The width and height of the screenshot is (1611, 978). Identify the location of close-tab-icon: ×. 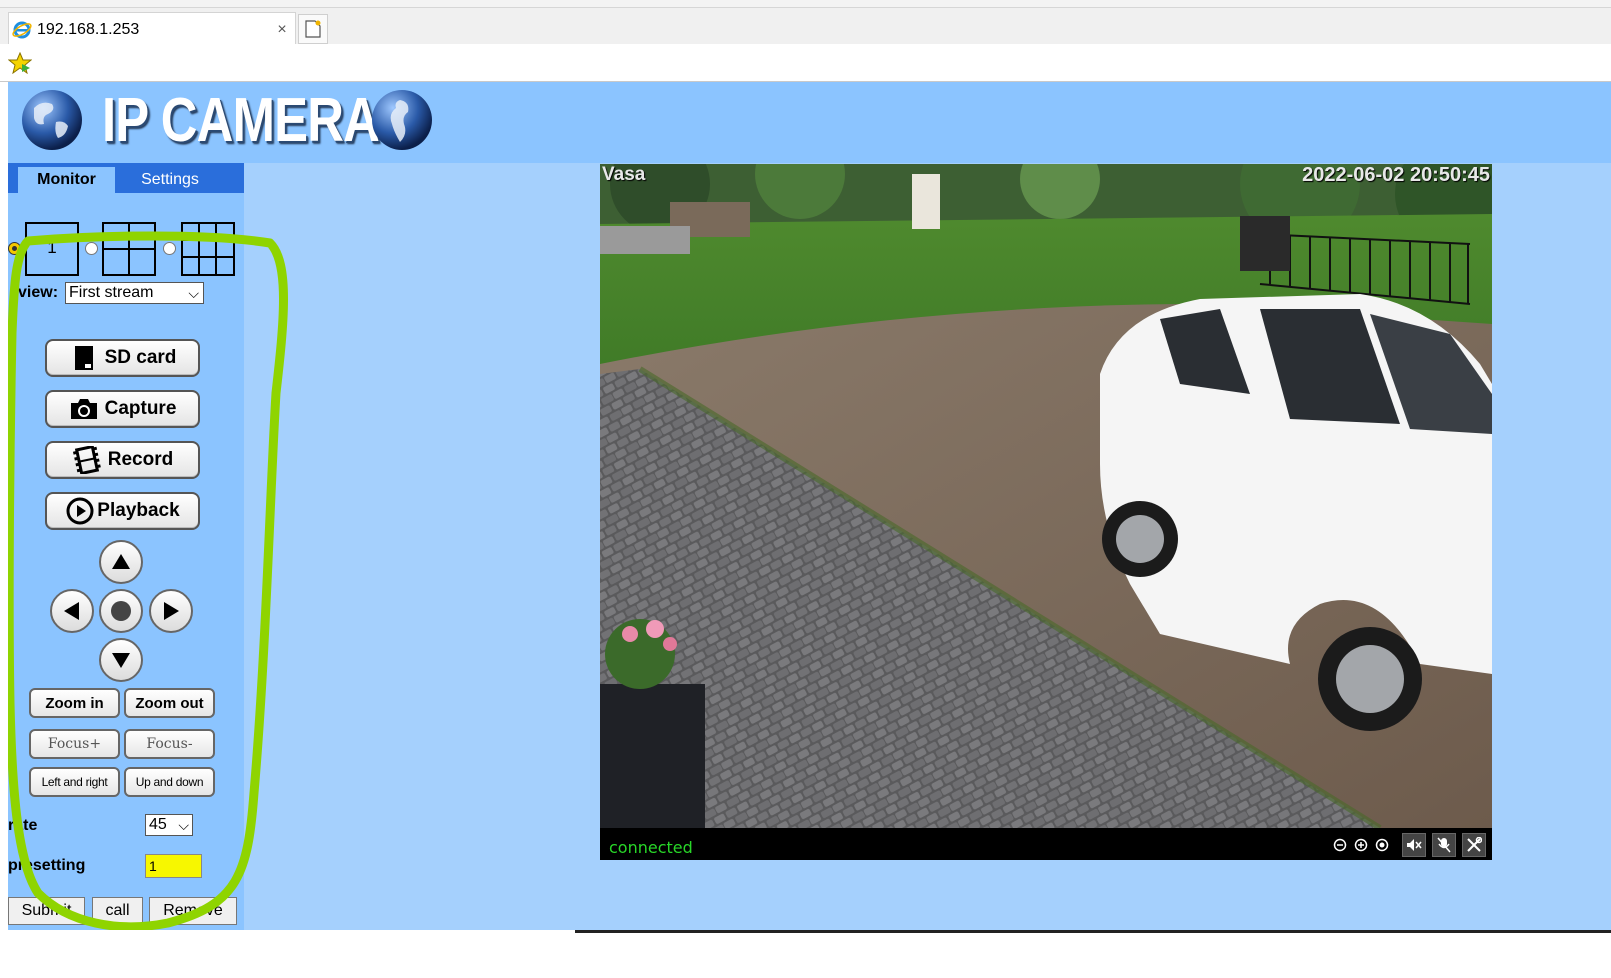
(282, 30).